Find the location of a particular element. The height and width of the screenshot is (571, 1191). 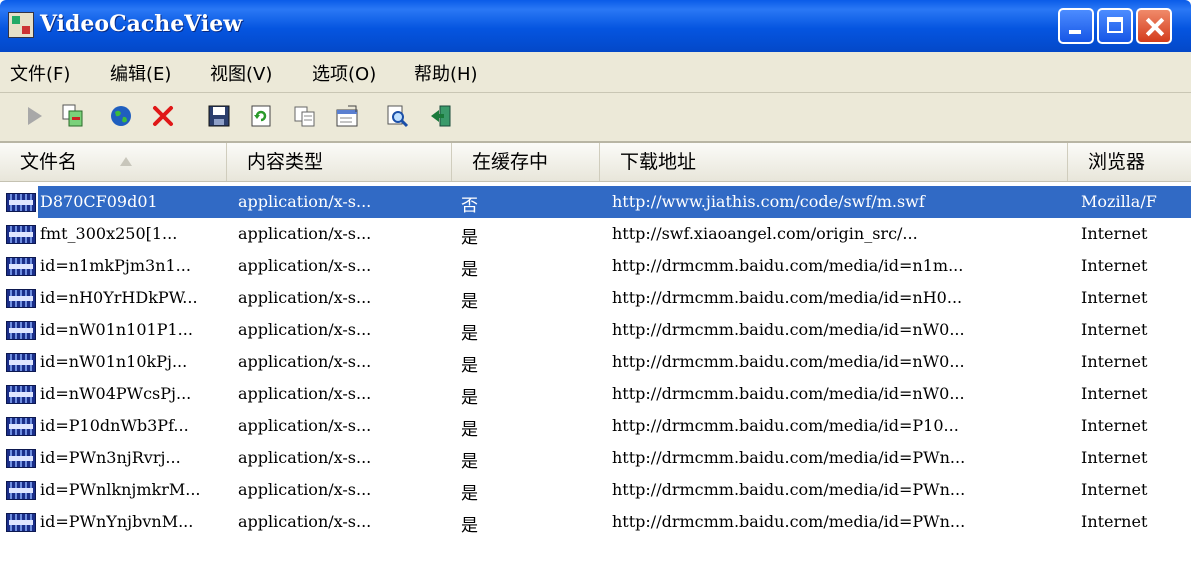

menu-edit: 编辑(E) is located at coordinates (140, 73).